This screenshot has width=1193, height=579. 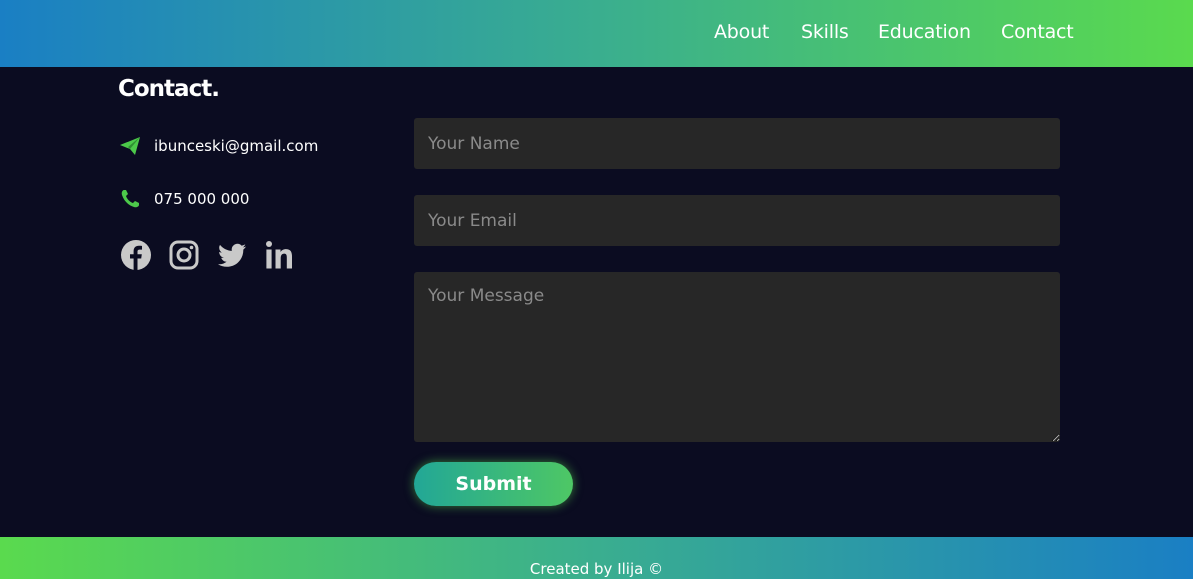 I want to click on top-navbar: About Skills Education Contact, so click(x=596, y=33).